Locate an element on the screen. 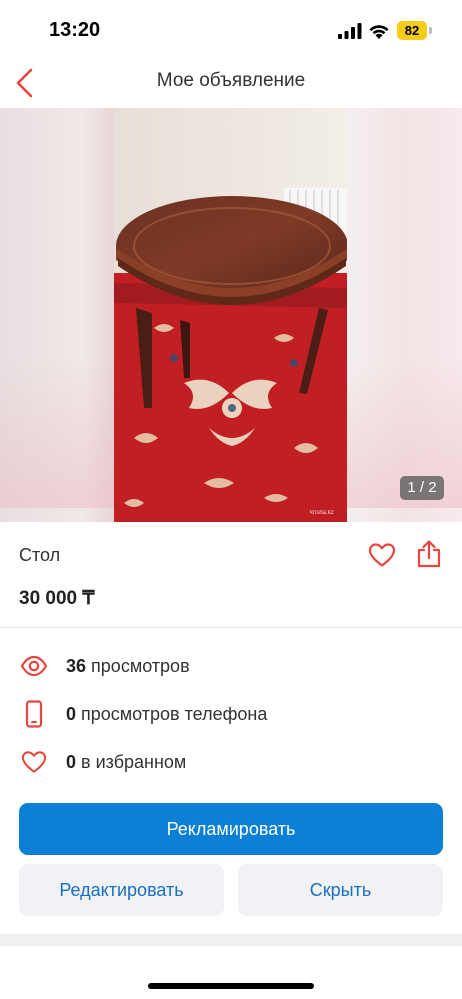 The image size is (462, 999). page-title: Мое объявление is located at coordinates (231, 80).